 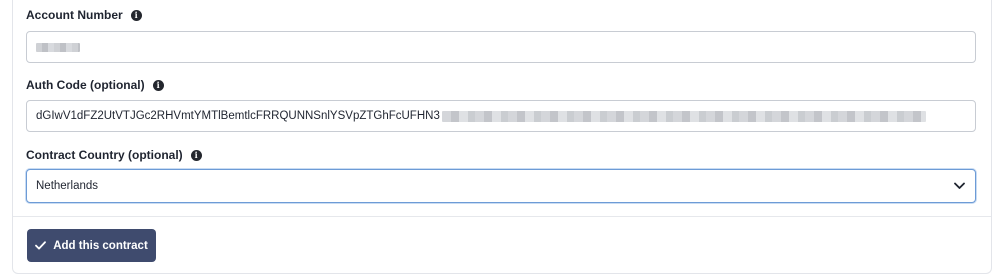 What do you see at coordinates (502, 216) in the screenshot?
I see `divider` at bounding box center [502, 216].